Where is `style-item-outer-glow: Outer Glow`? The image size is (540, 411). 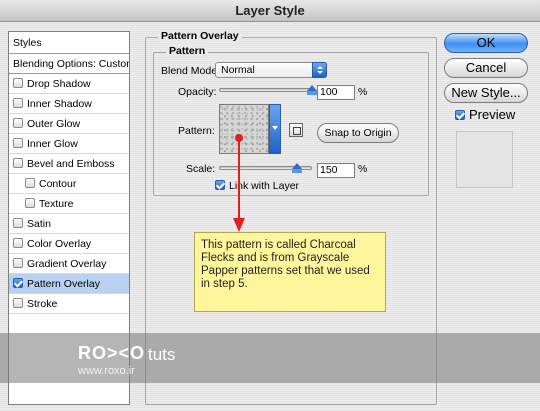
style-item-outer-glow: Outer Glow is located at coordinates (69, 124).